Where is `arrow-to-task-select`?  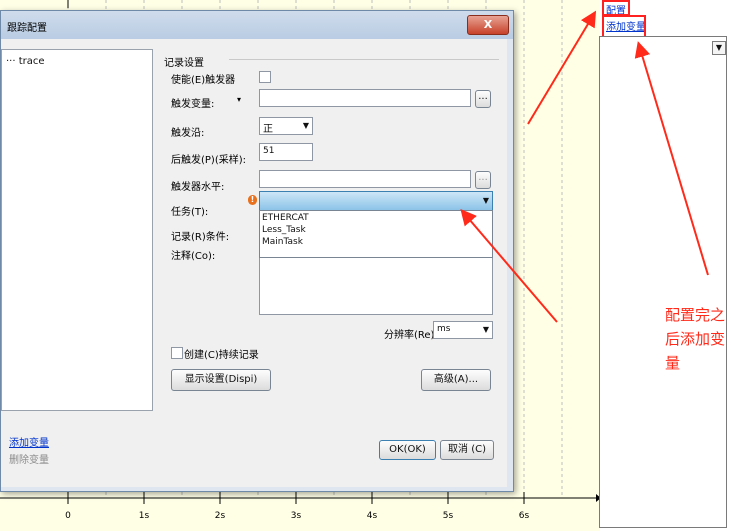 arrow-to-task-select is located at coordinates (509, 265).